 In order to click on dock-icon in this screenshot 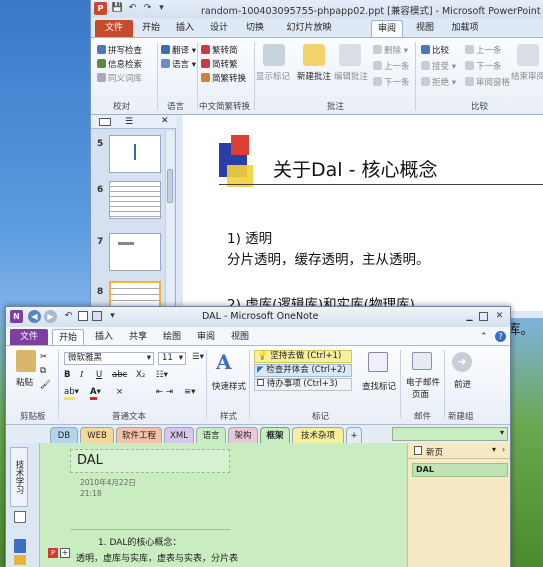, I will do `click(83, 316)`.